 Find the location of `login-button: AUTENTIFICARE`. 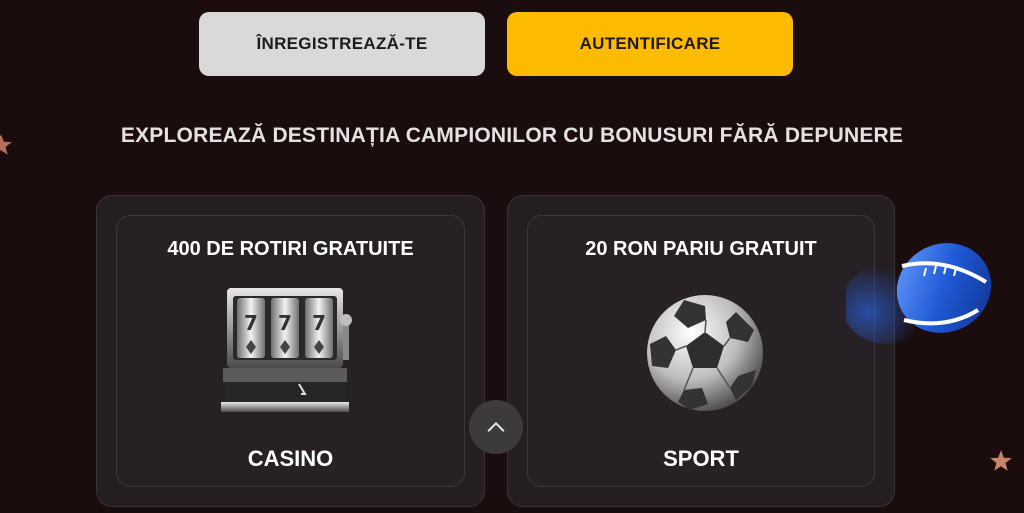

login-button: AUTENTIFICARE is located at coordinates (650, 44).